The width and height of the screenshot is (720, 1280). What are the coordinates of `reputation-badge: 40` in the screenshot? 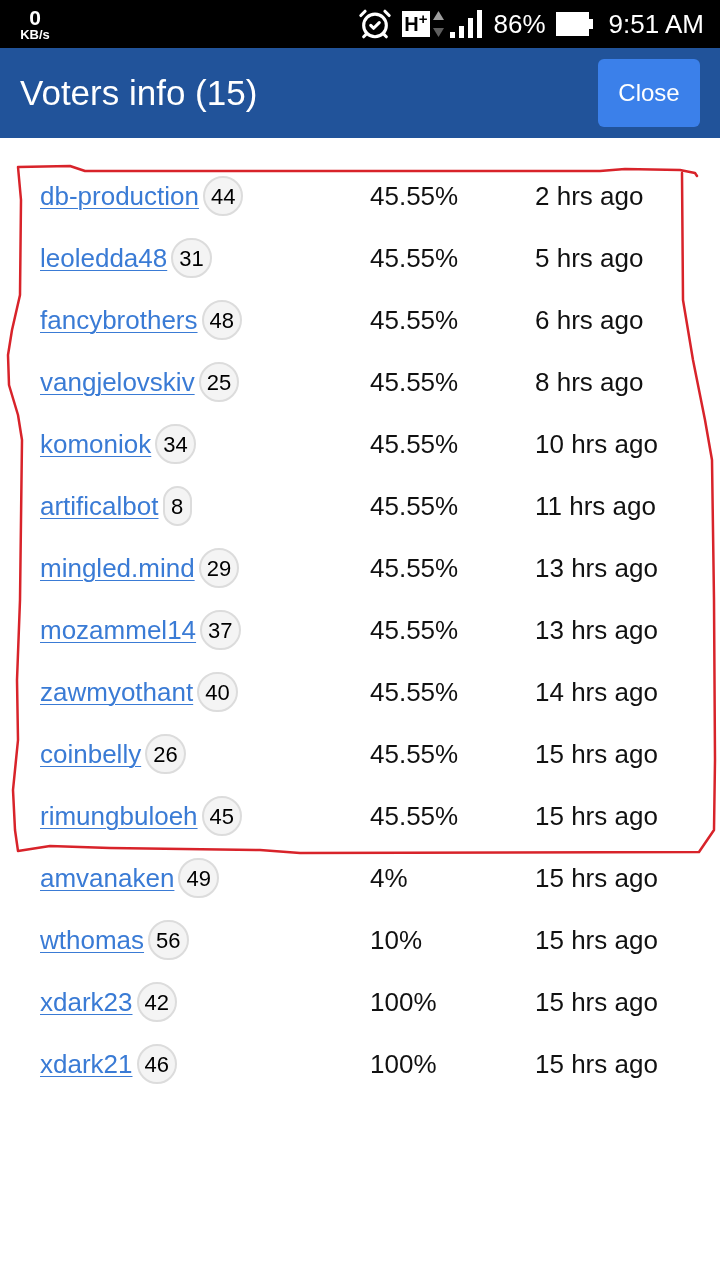 It's located at (217, 692).